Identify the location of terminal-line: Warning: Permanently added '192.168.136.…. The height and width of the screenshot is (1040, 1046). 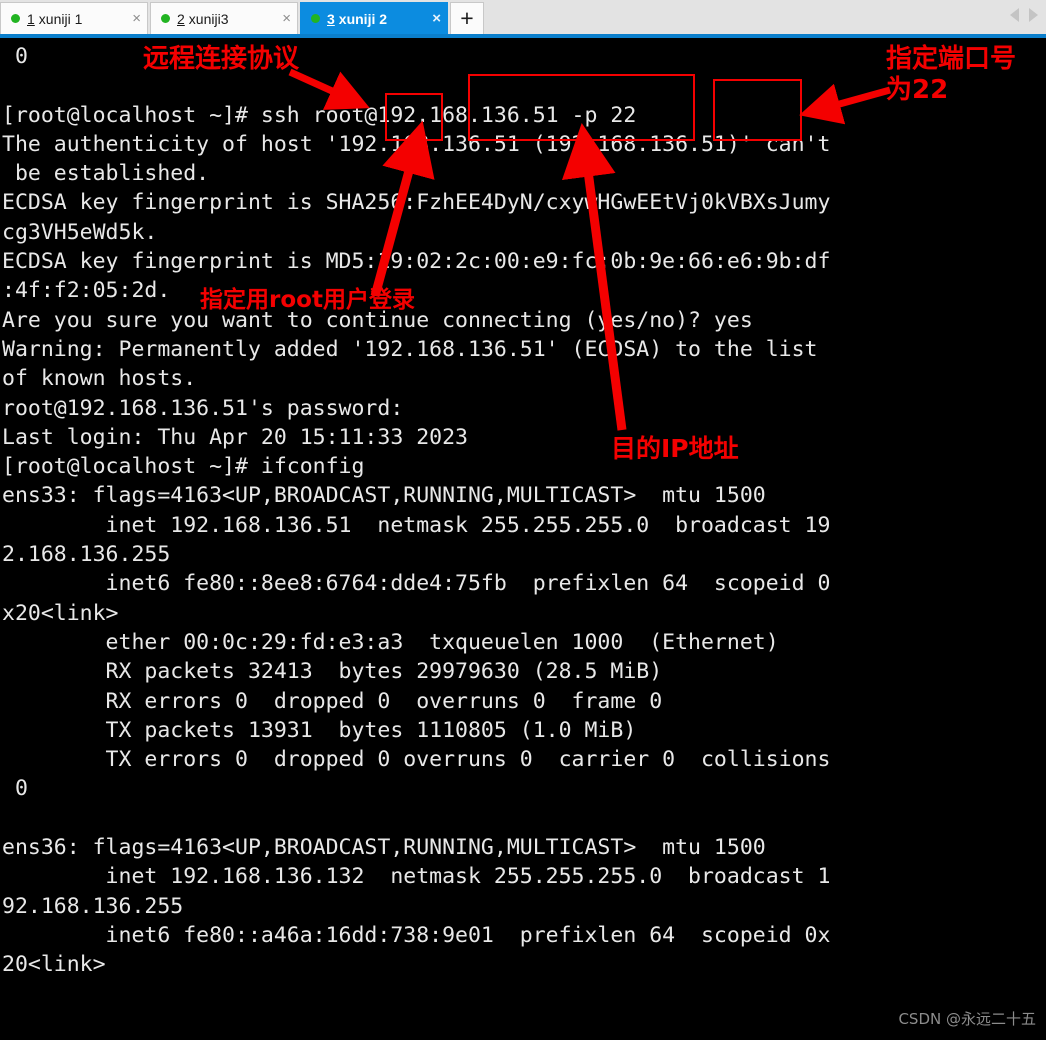
(410, 349).